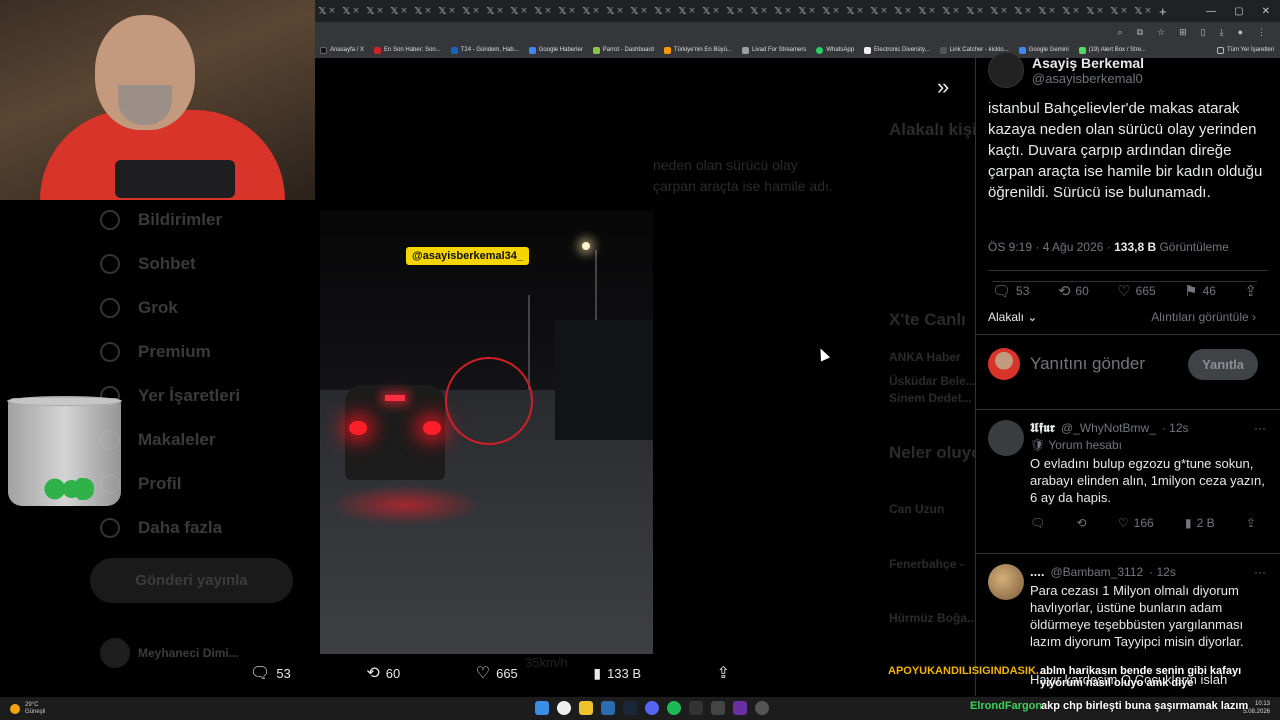 This screenshot has width=1280, height=720. Describe the element at coordinates (1211, 11) in the screenshot. I see `minimize-icon: —` at that location.